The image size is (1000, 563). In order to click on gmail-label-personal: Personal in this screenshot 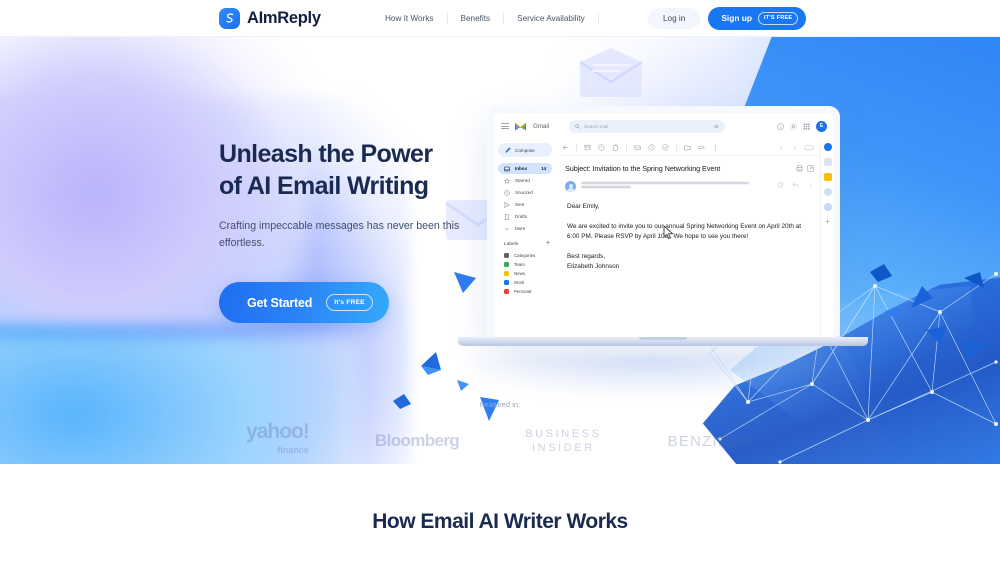, I will do `click(525, 291)`.